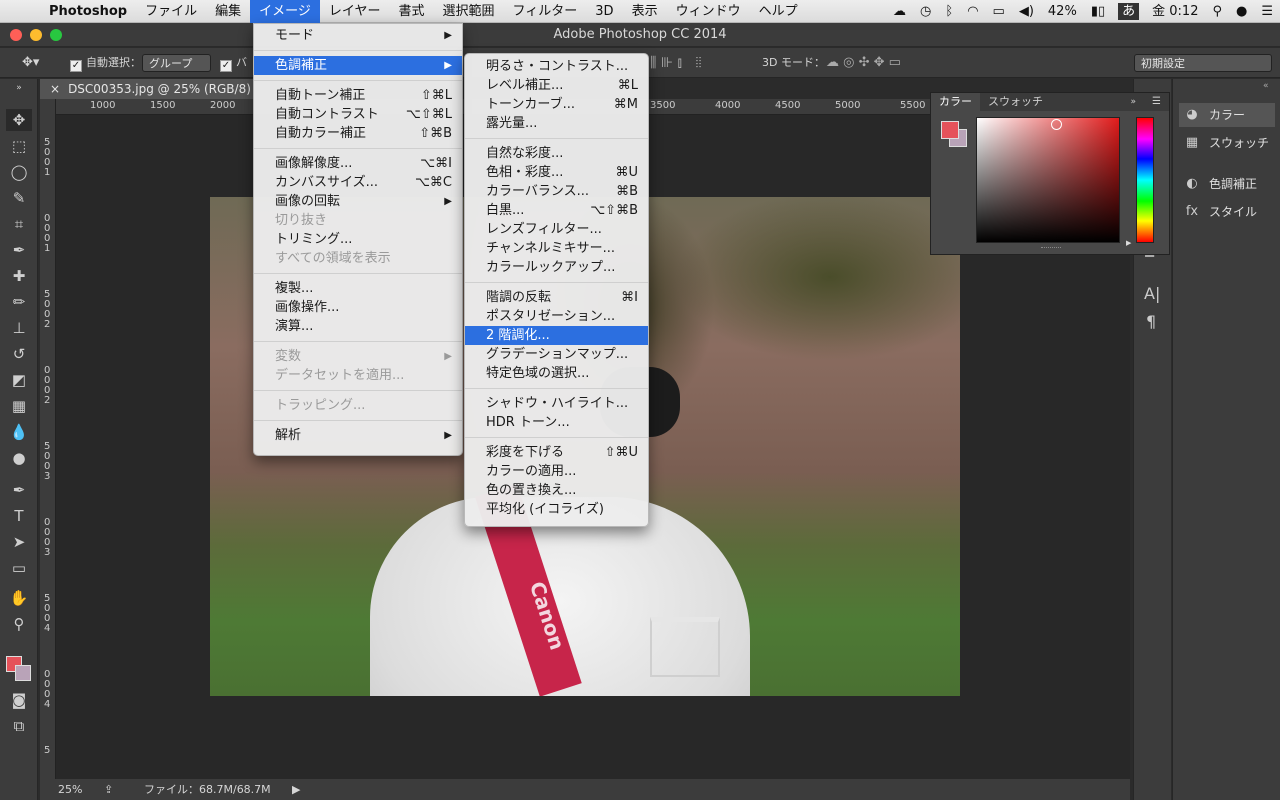 The height and width of the screenshot is (800, 1280). I want to click on minimize-window-button, so click(36, 35).